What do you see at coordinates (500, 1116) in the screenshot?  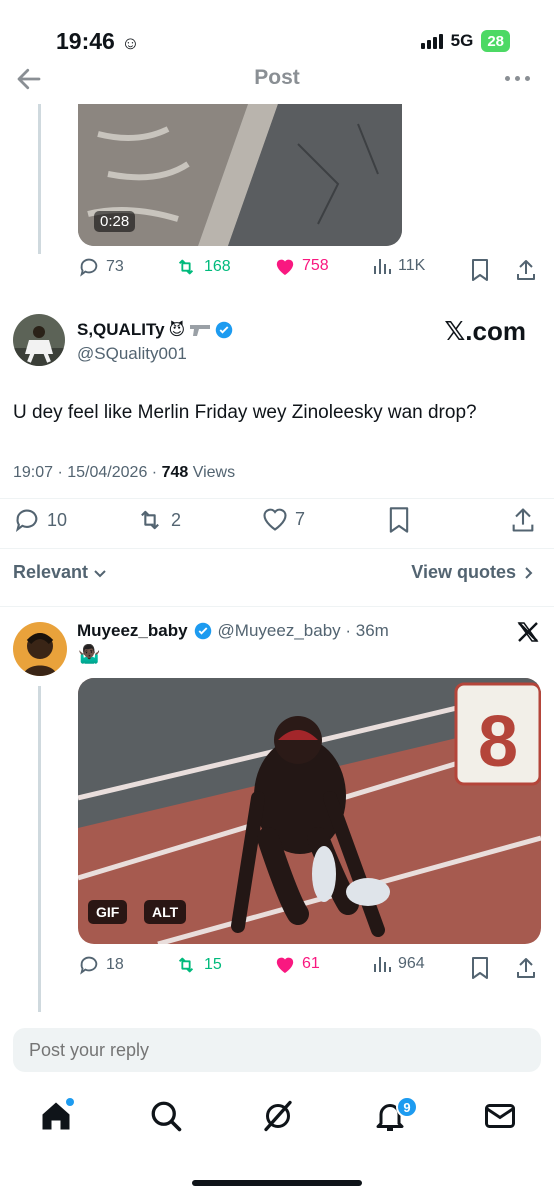 I see `messages-icon` at bounding box center [500, 1116].